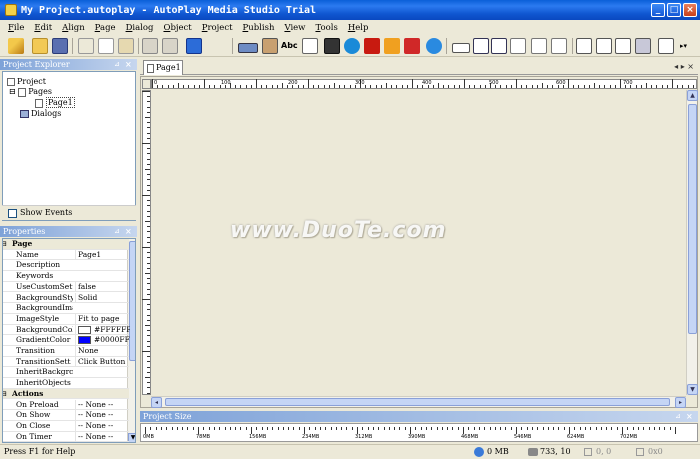  What do you see at coordinates (105, 28) in the screenshot?
I see `menu-page: Page` at bounding box center [105, 28].